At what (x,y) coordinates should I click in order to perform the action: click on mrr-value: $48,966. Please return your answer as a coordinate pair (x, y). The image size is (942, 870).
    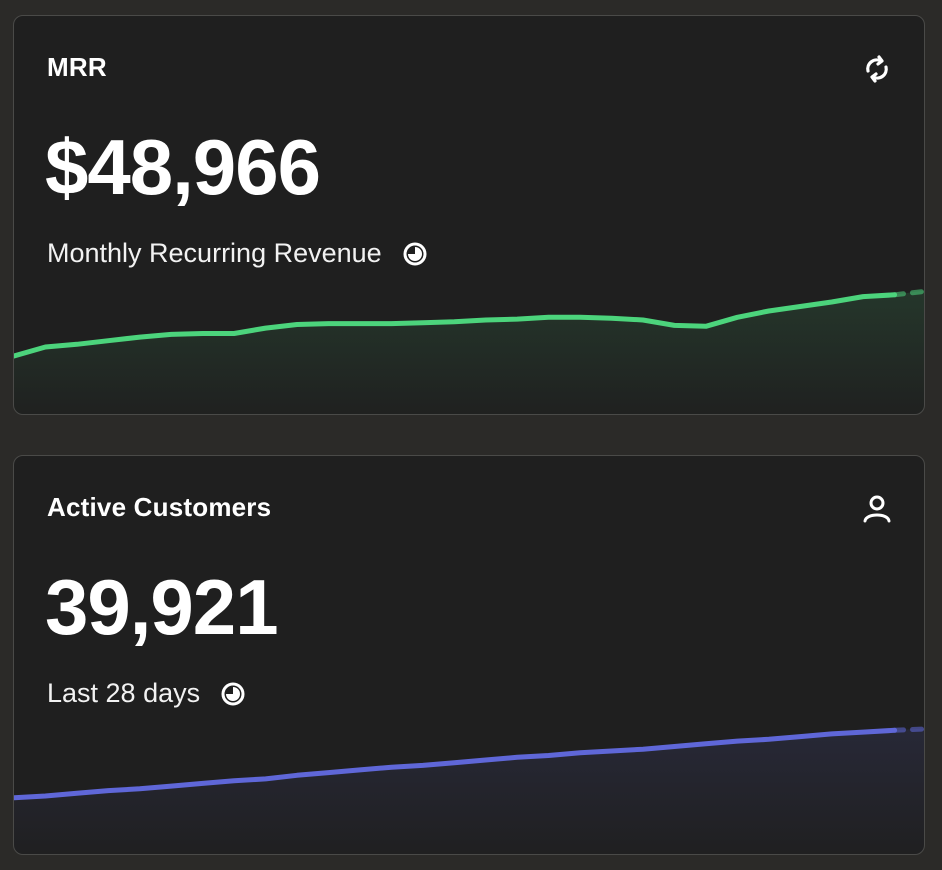
    Looking at the image, I should click on (183, 167).